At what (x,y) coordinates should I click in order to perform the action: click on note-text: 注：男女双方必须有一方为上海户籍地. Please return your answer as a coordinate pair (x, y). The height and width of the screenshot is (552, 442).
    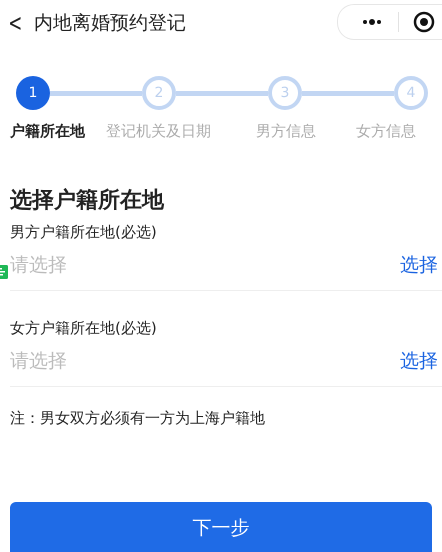
    Looking at the image, I should click on (138, 418).